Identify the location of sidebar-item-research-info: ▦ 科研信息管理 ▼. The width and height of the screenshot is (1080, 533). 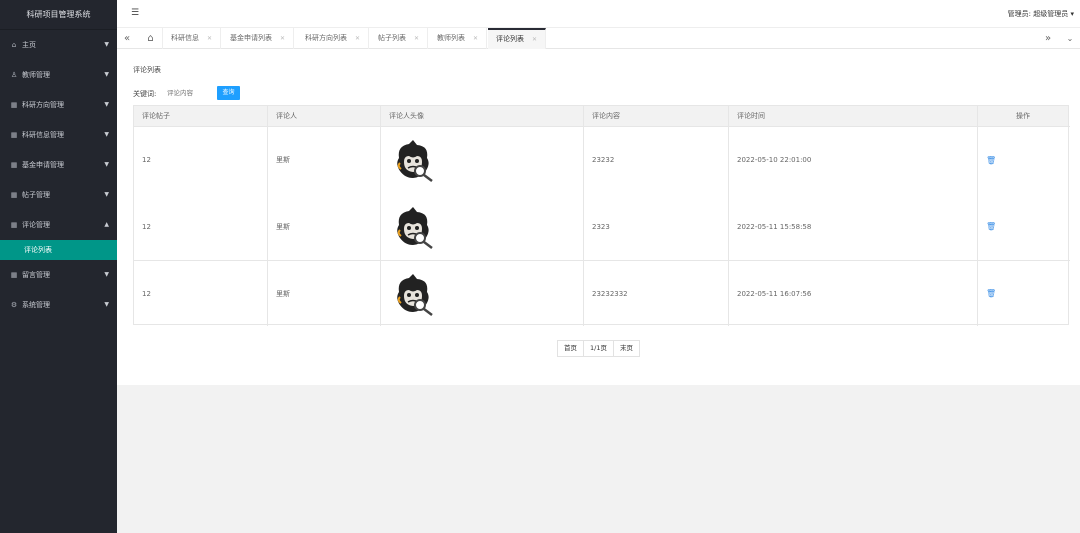
(58, 135).